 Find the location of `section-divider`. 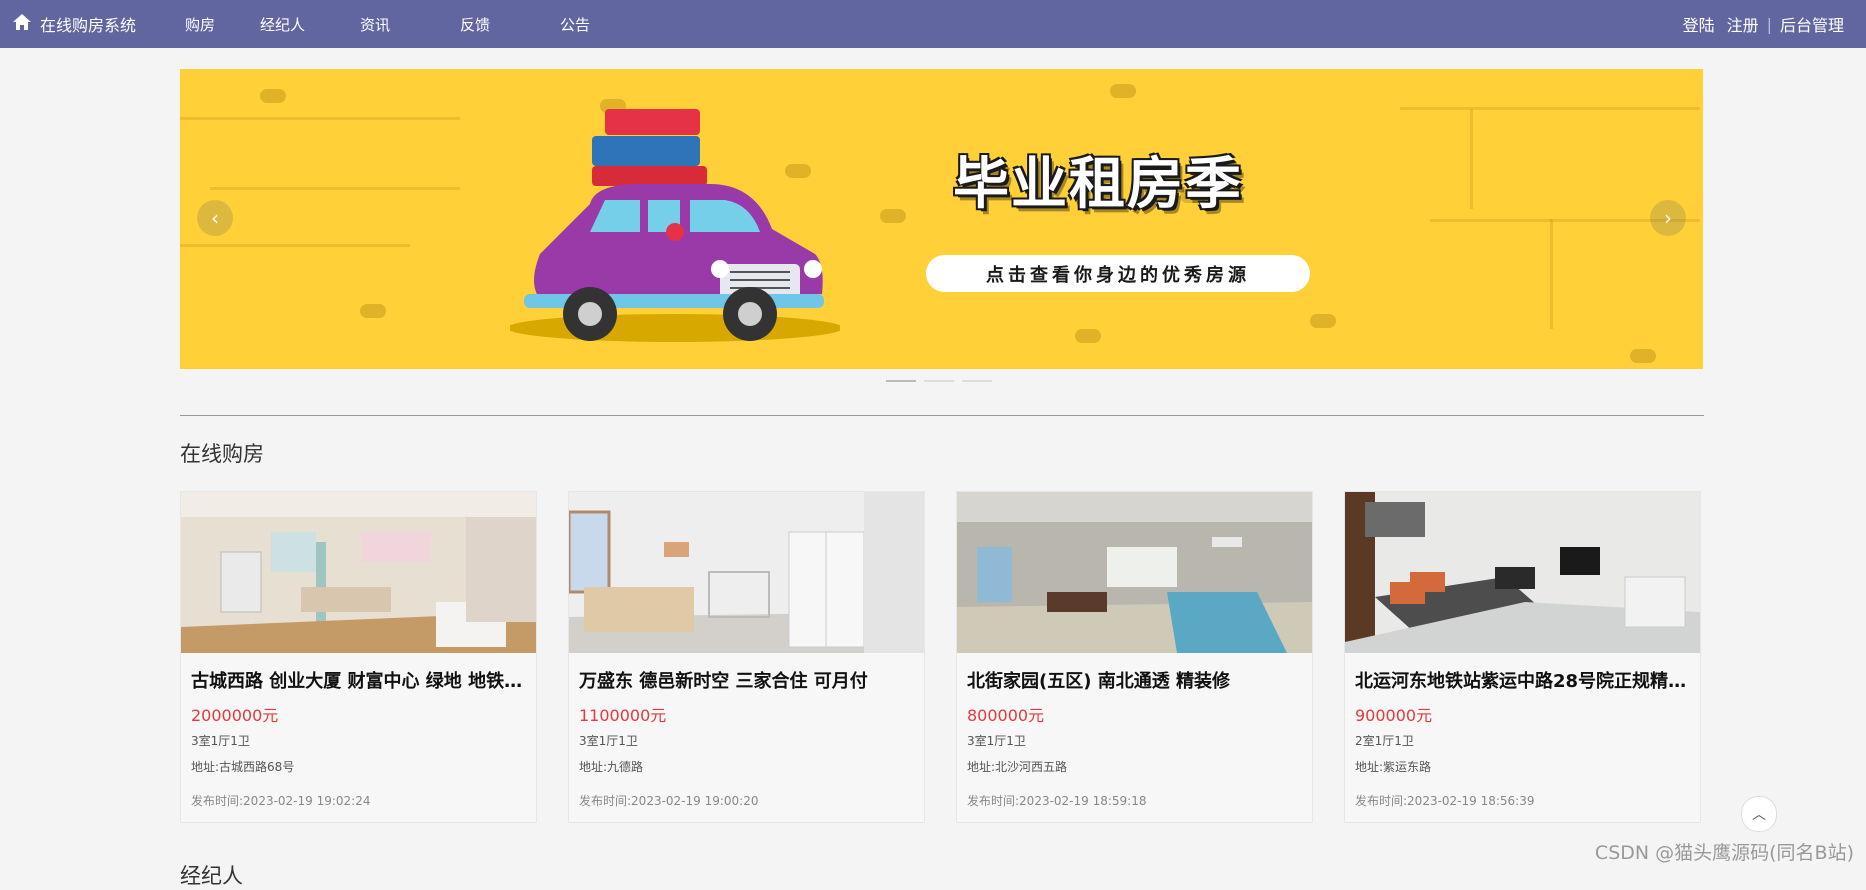

section-divider is located at coordinates (942, 415).